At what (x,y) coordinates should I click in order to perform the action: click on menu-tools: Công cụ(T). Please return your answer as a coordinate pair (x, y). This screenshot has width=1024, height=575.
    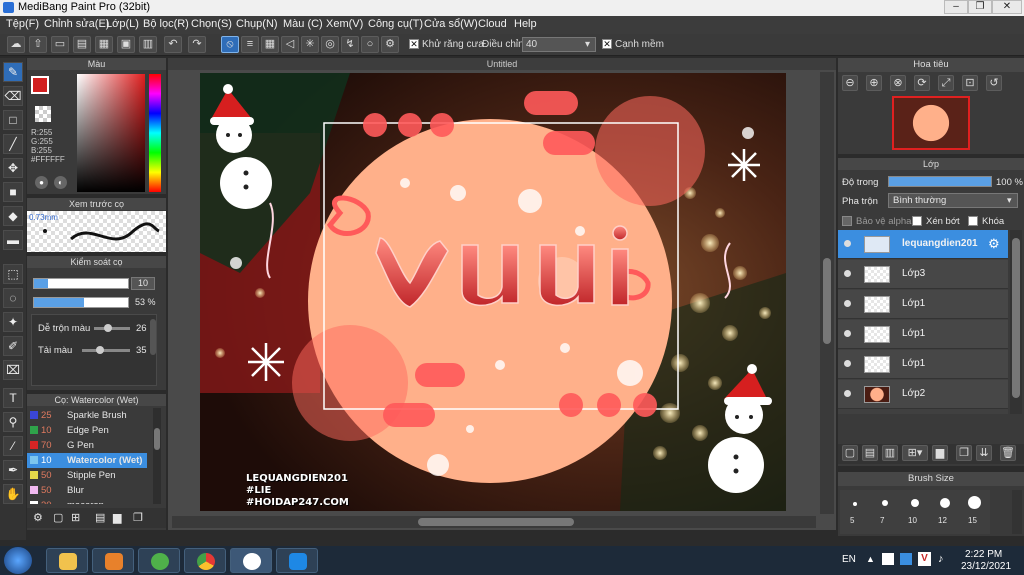
    Looking at the image, I should click on (395, 24).